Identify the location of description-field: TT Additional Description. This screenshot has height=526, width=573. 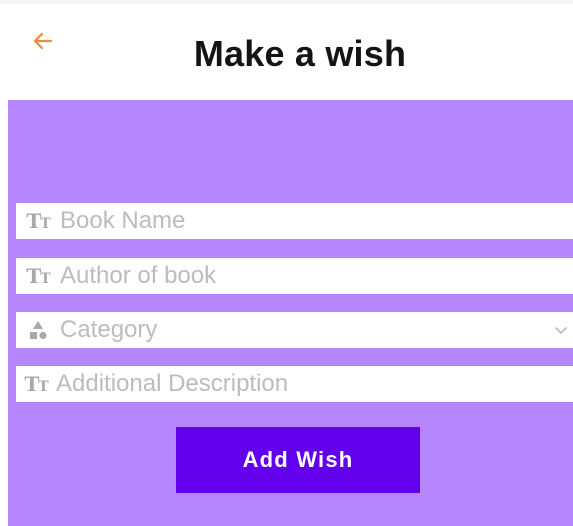
(294, 384).